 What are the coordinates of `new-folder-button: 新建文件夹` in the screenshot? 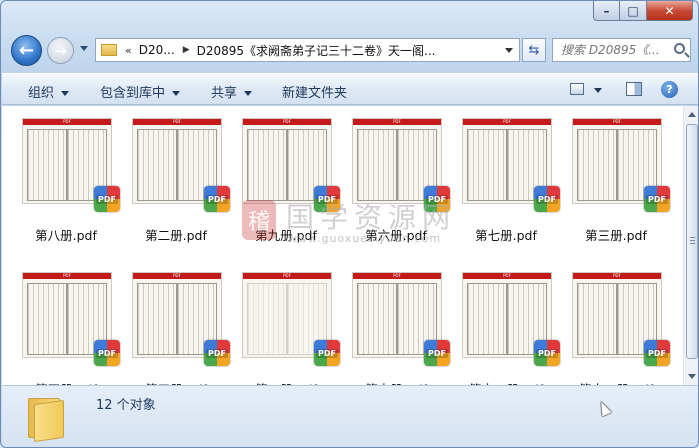 It's located at (314, 91).